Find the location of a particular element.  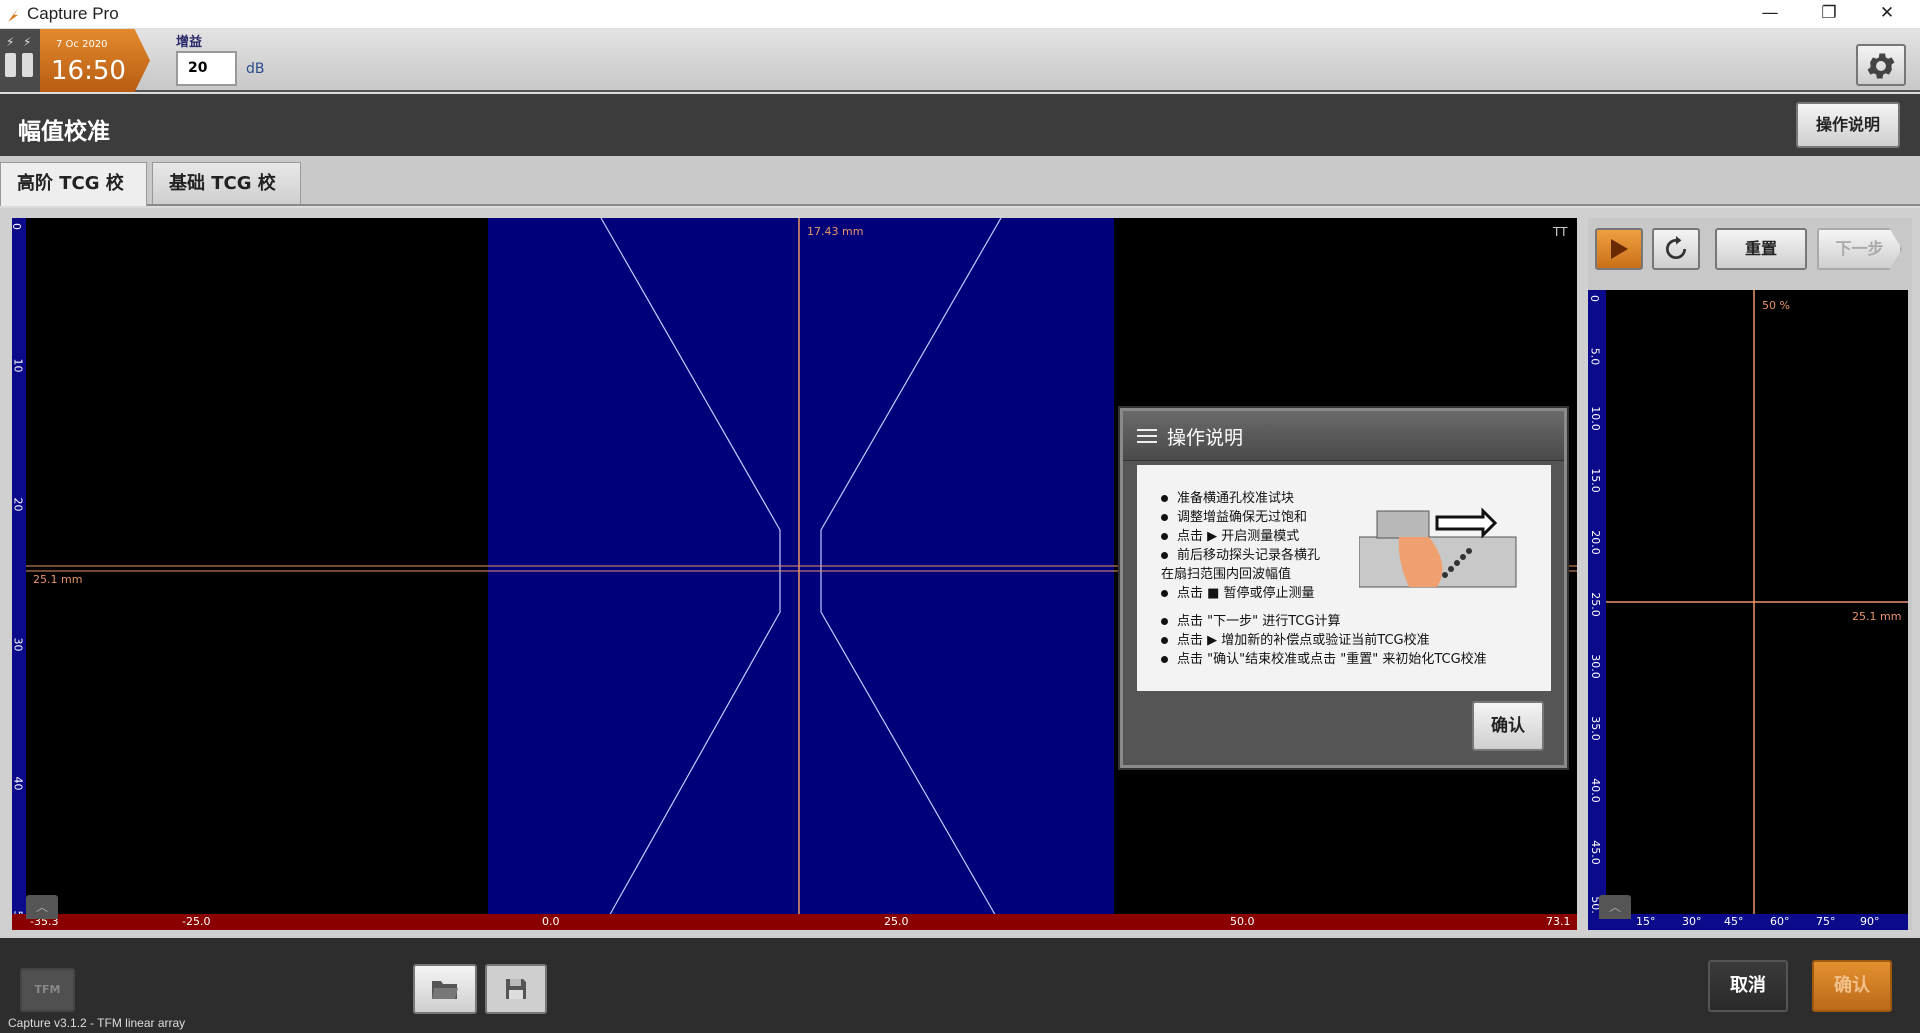

axis-tick: 40 is located at coordinates (18, 783).